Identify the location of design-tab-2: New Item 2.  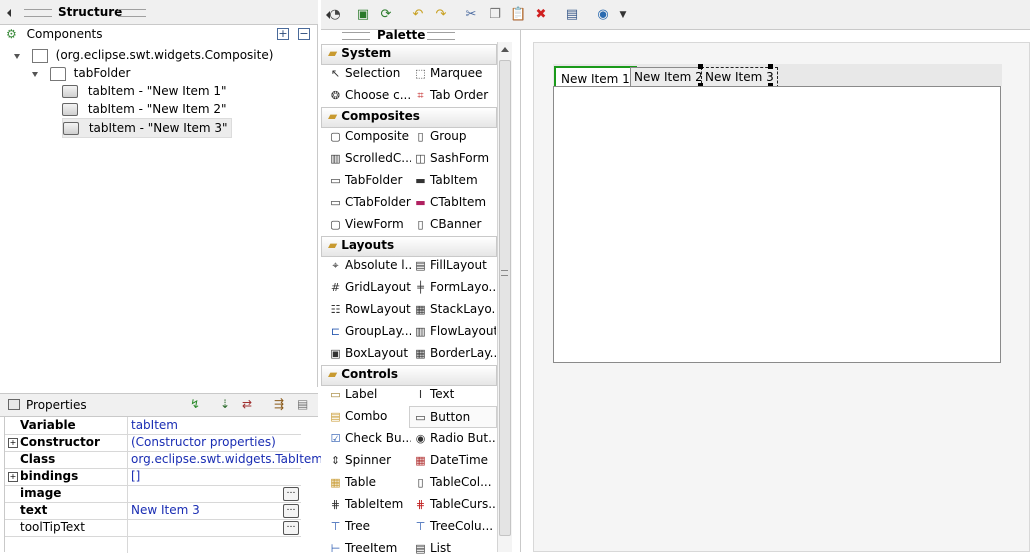
(668, 77).